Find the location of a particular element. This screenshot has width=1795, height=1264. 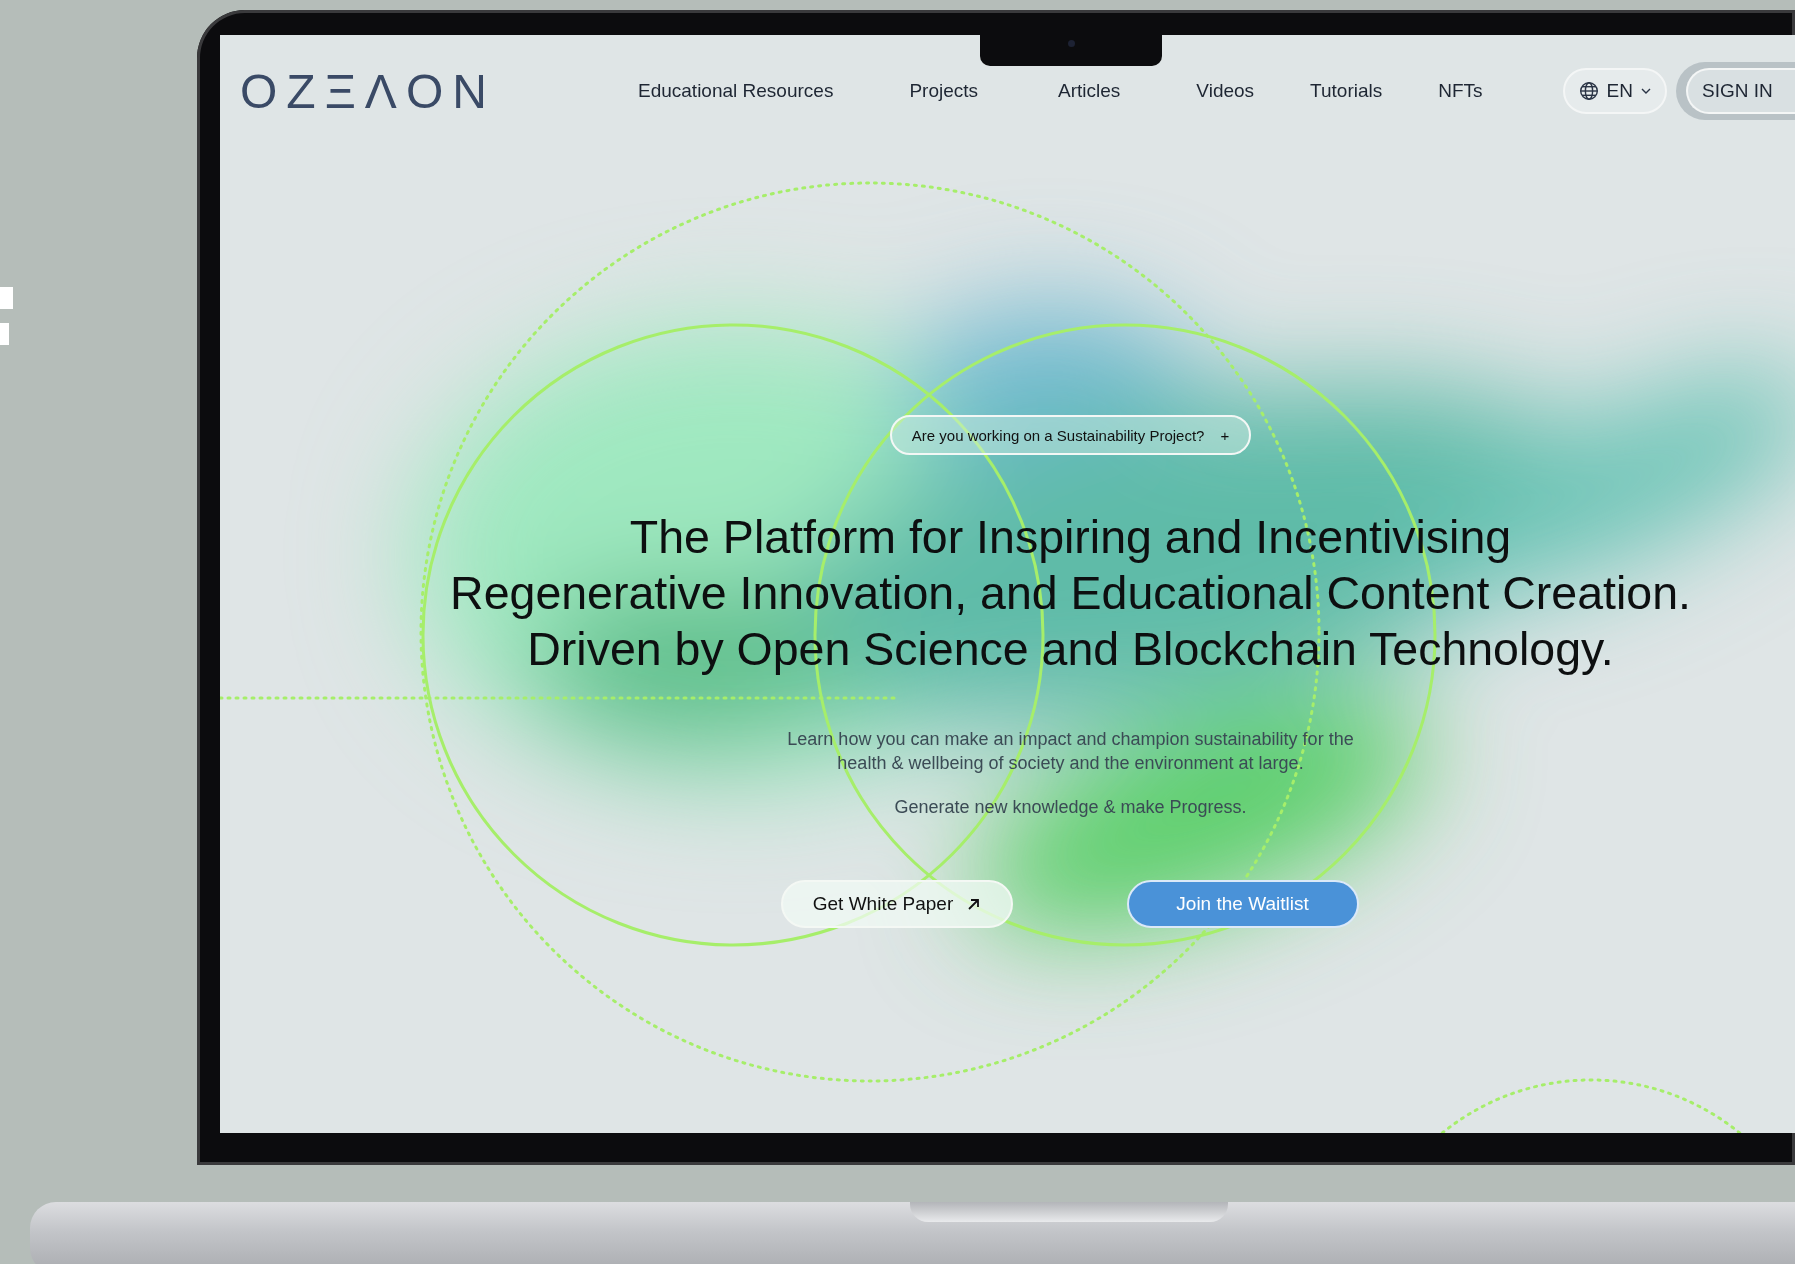

project-prompt-button: Are you working on a Sustainability Project? + is located at coordinates (1070, 435).